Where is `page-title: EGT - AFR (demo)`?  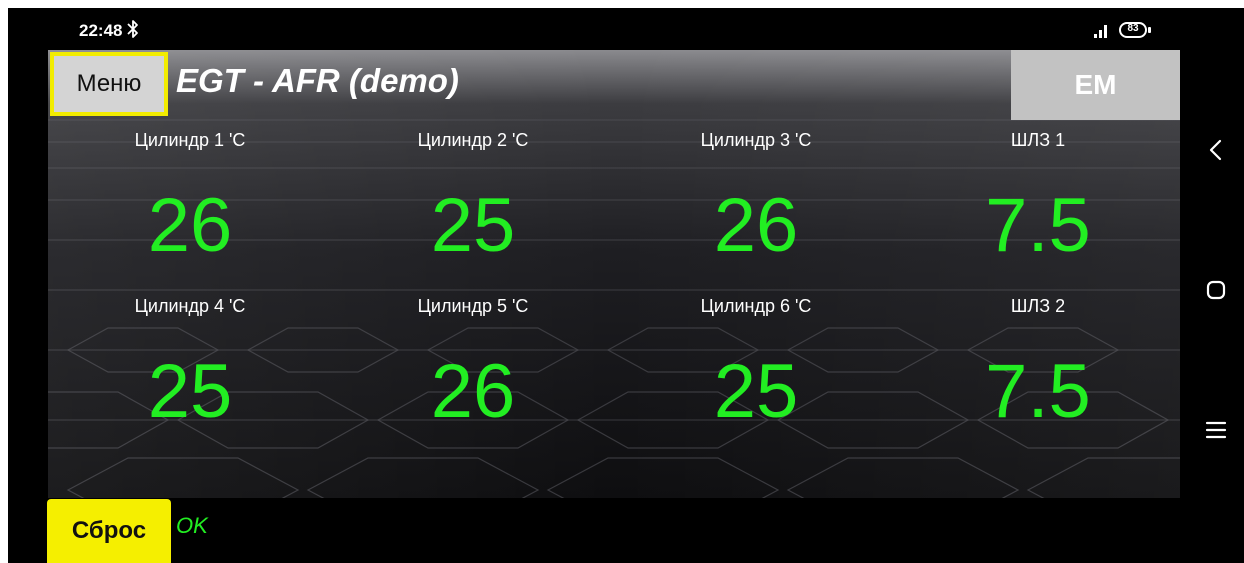 page-title: EGT - AFR (demo) is located at coordinates (317, 80).